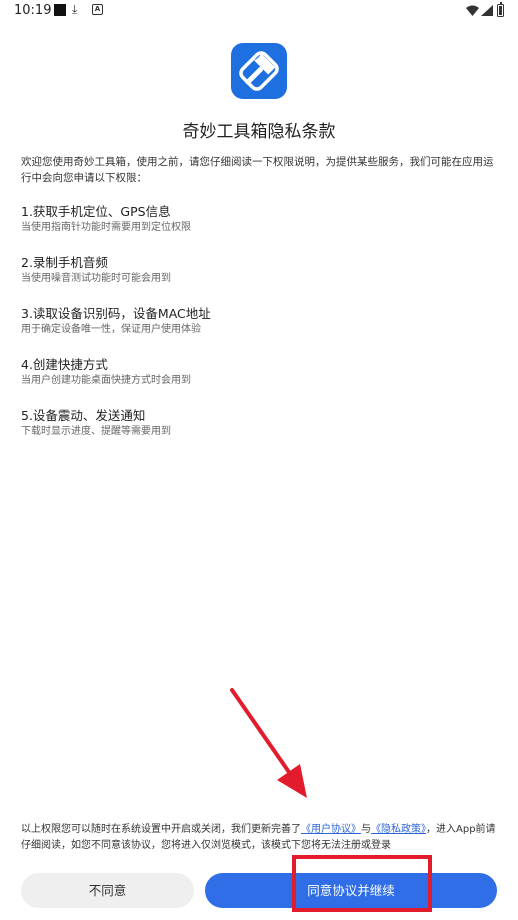 This screenshot has height=920, width=518. Describe the element at coordinates (161, 829) in the screenshot. I see `notice-text: 以上权限您可以随时在系统设置中开启或关闭，我们更新完善了` at that location.